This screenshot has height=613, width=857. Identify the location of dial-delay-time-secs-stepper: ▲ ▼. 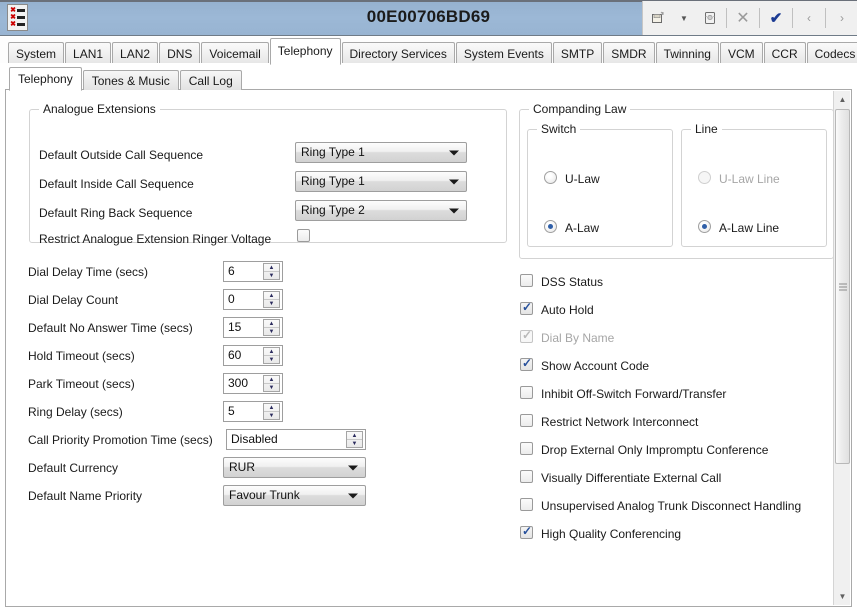
(271, 271).